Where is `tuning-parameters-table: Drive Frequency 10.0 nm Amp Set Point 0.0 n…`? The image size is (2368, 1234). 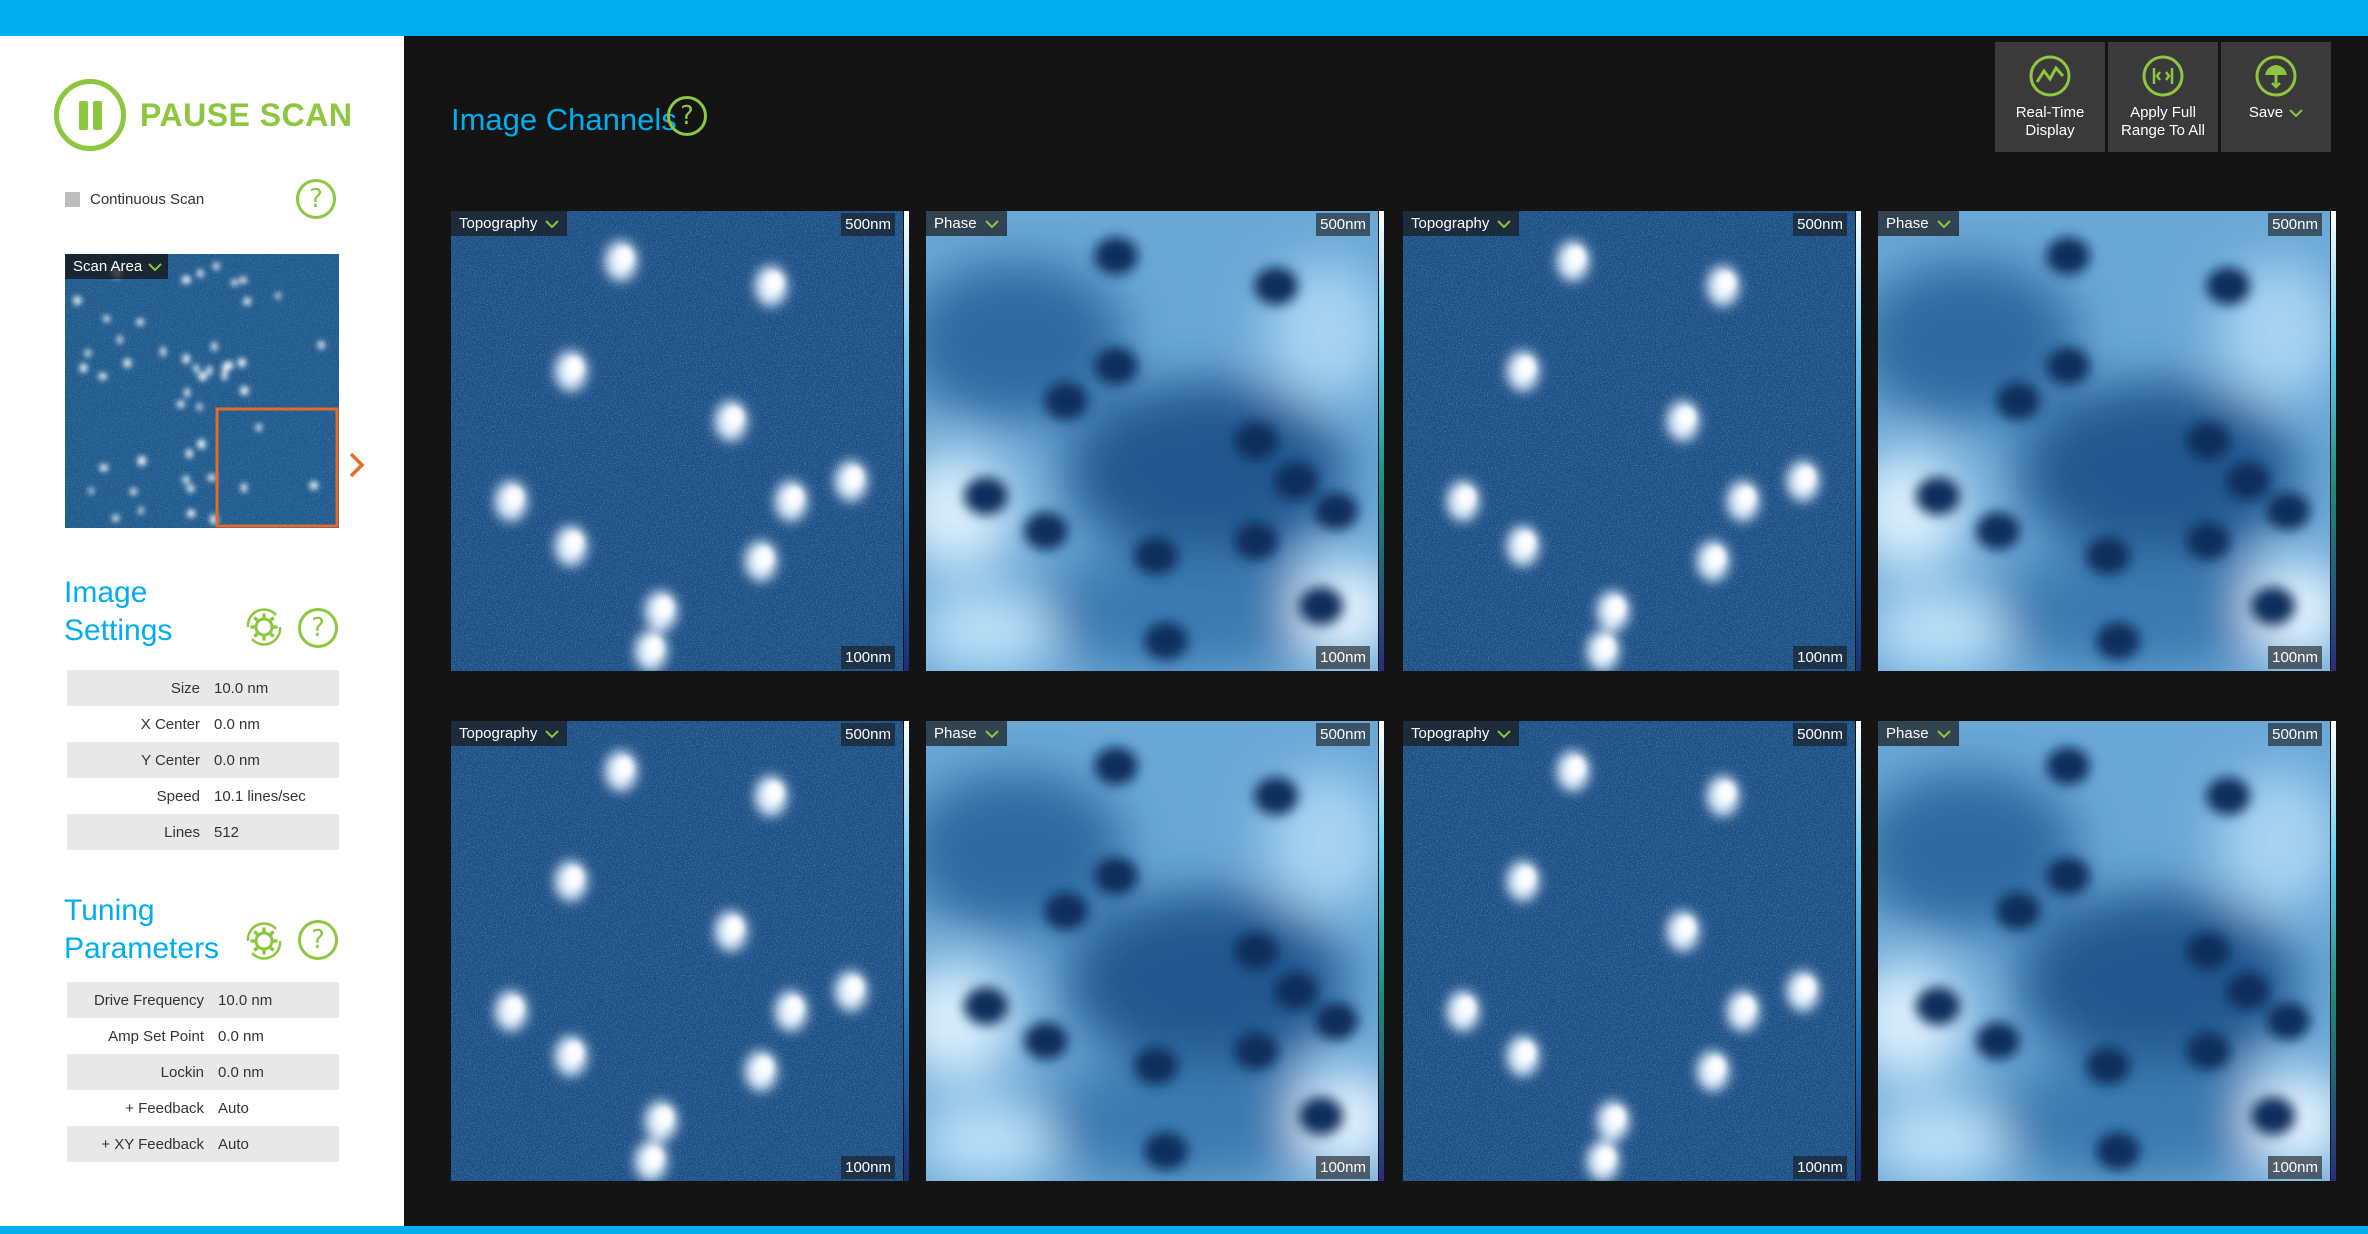
tuning-parameters-table: Drive Frequency 10.0 nm Amp Set Point 0.0 n… is located at coordinates (203, 1072).